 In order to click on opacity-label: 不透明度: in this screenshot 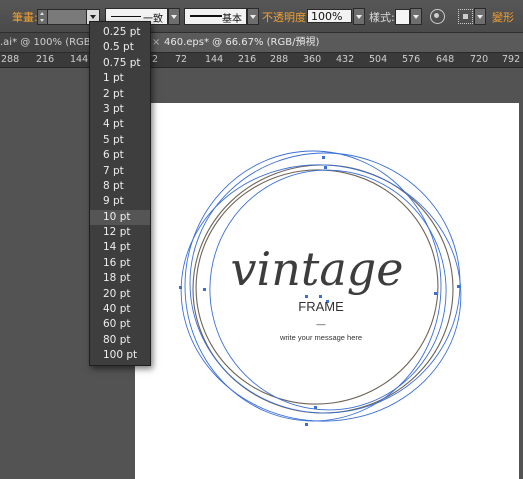, I will do `click(286, 17)`.